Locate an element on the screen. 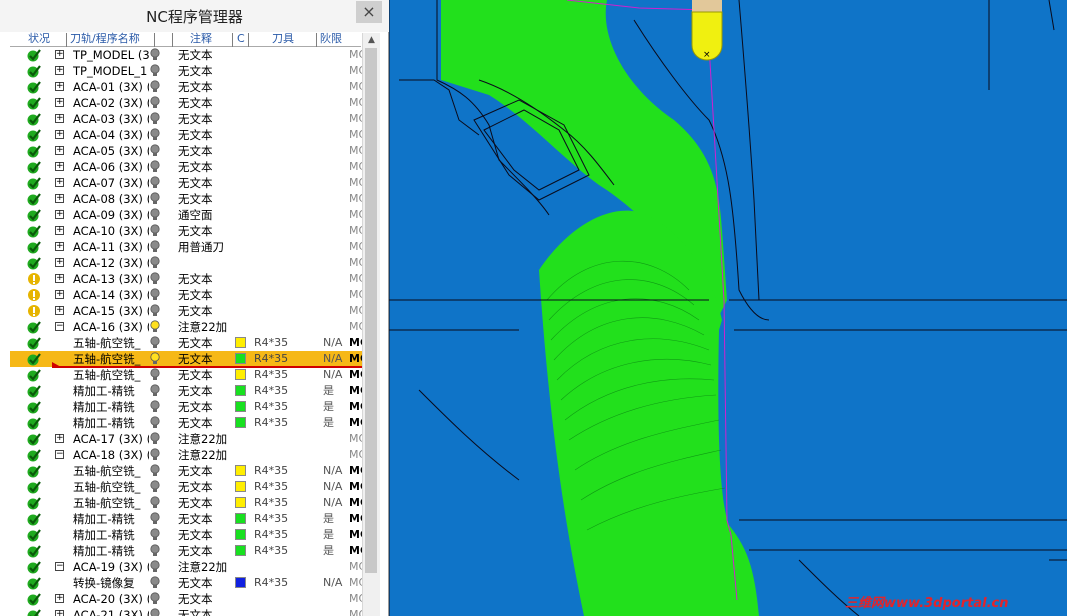 Image resolution: width=1067 pixels, height=616 pixels. program-tree-row: + ACA-01 (3X) (1 无文本 MC is located at coordinates (186, 87).